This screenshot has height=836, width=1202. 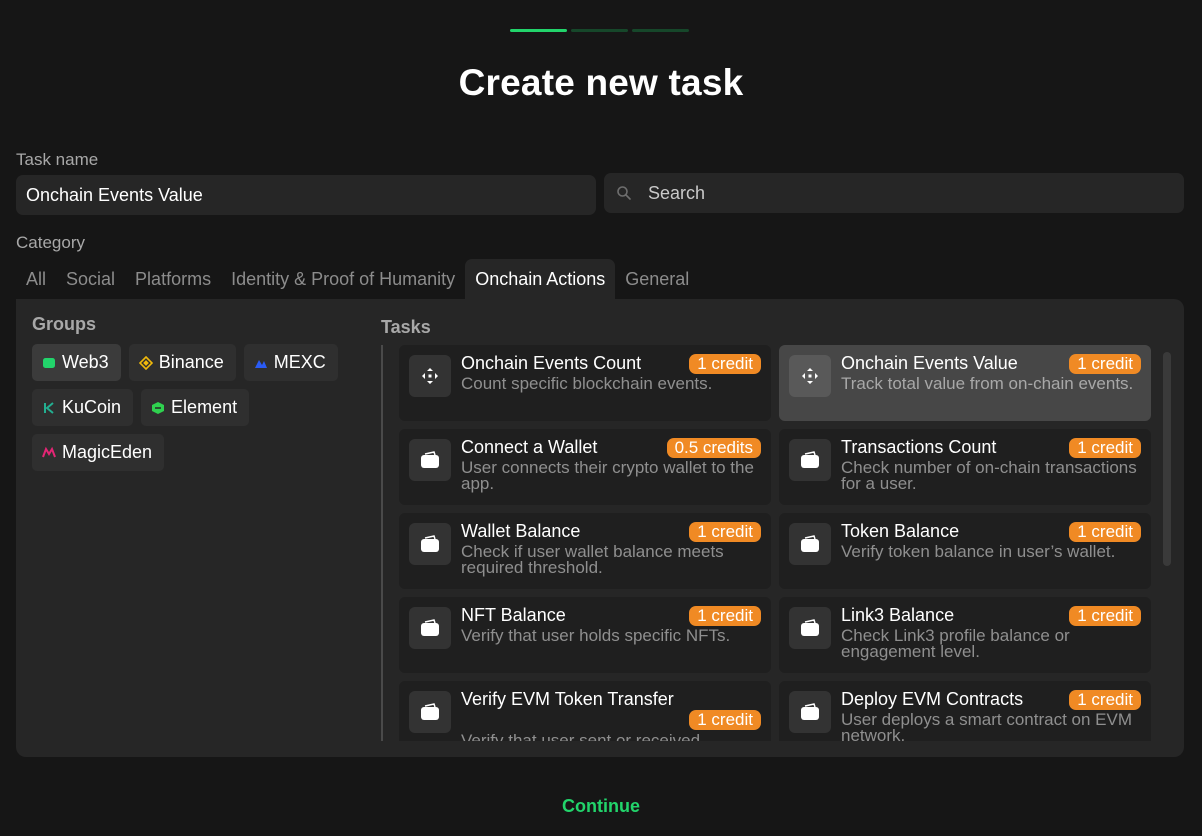 What do you see at coordinates (382, 543) in the screenshot?
I see `tasks-divider` at bounding box center [382, 543].